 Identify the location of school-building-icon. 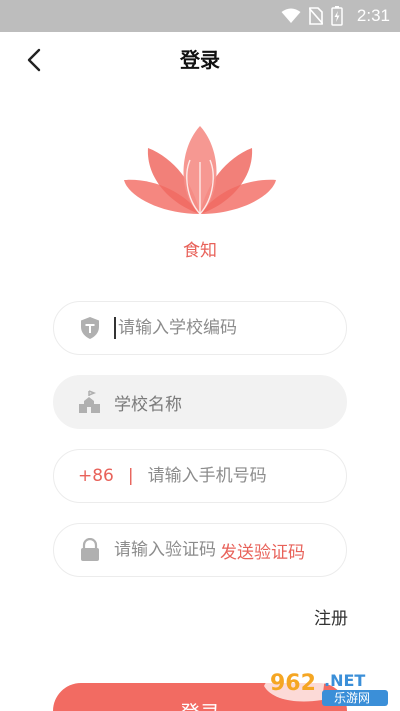
(90, 402).